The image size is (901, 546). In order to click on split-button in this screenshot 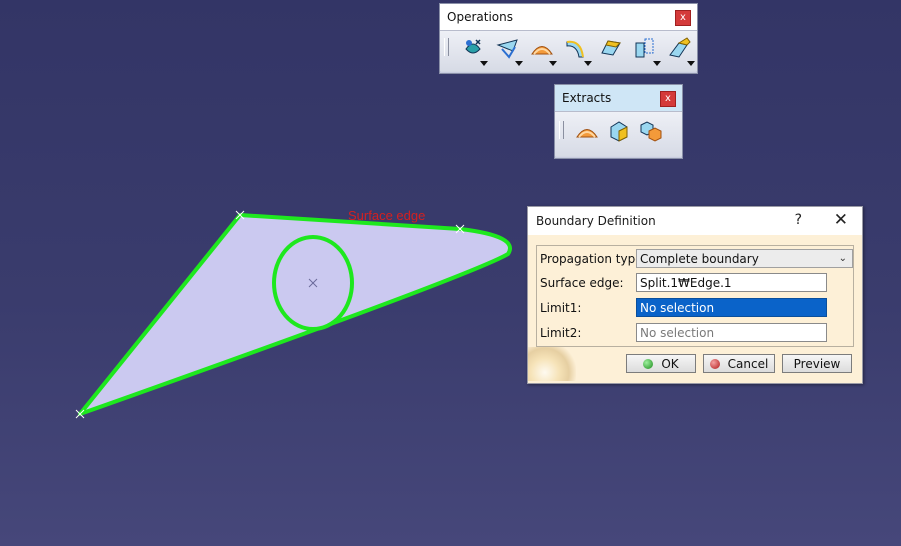, I will do `click(611, 51)`.